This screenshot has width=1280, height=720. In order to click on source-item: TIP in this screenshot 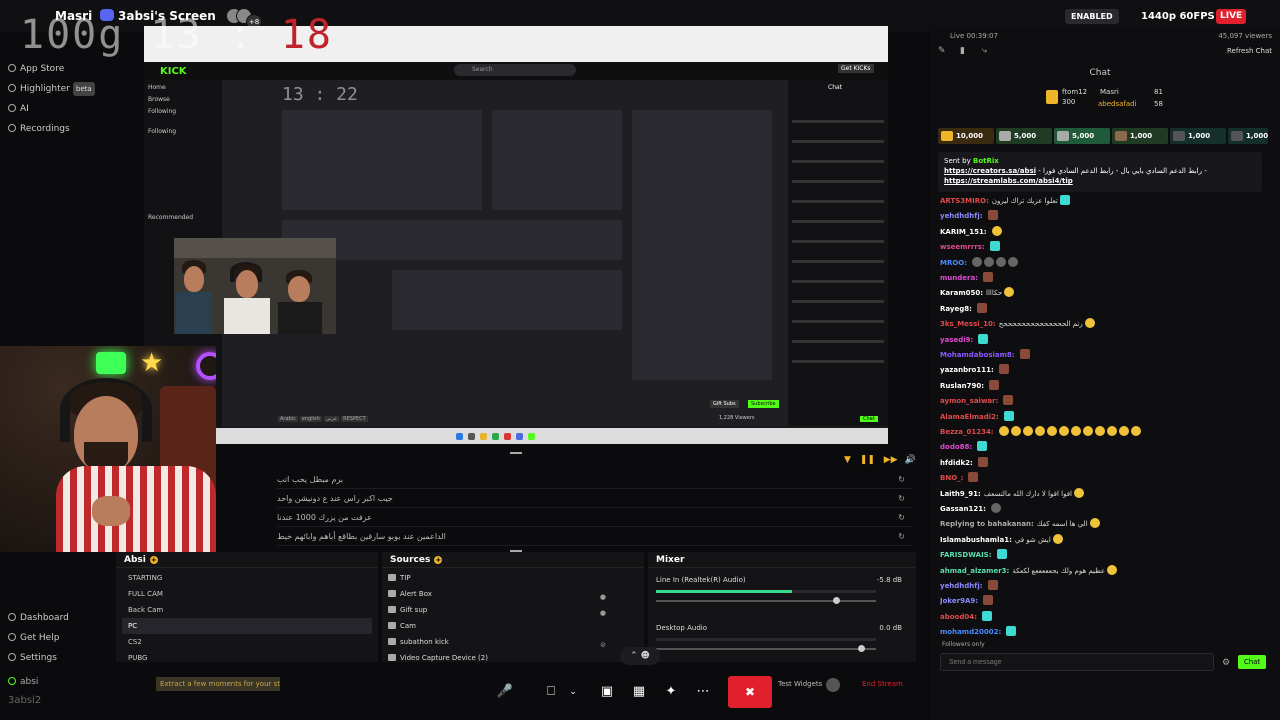, I will do `click(499, 578)`.